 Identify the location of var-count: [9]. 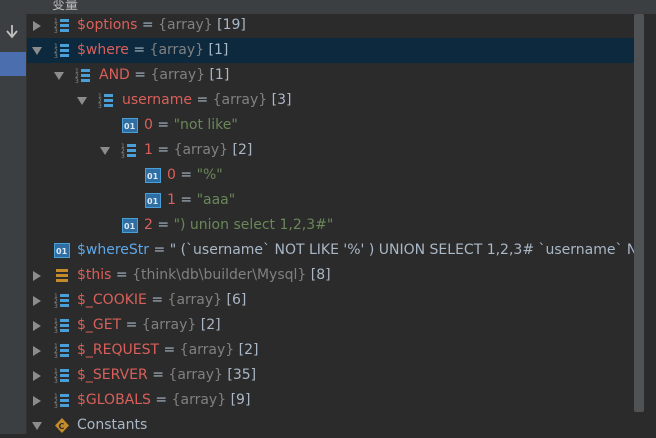
(238, 400).